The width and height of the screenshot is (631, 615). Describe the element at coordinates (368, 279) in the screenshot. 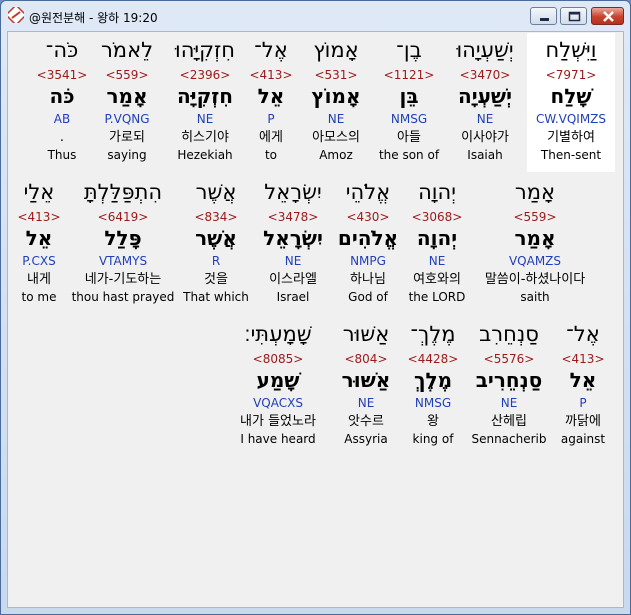

I see `korean-gloss: 하나님` at that location.